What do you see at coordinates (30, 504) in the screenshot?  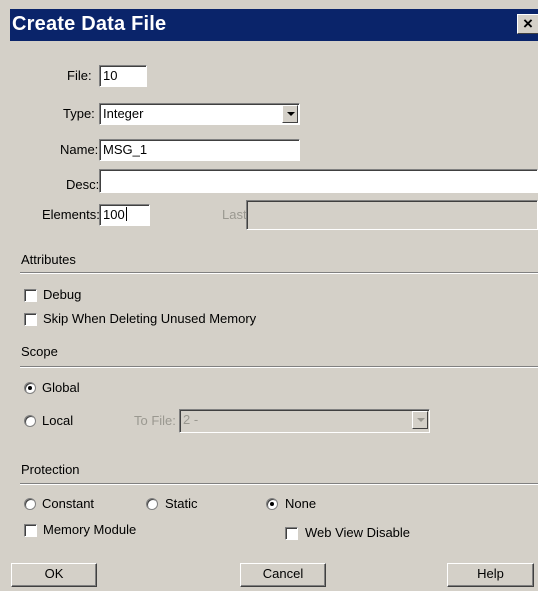 I see `constant-radio` at bounding box center [30, 504].